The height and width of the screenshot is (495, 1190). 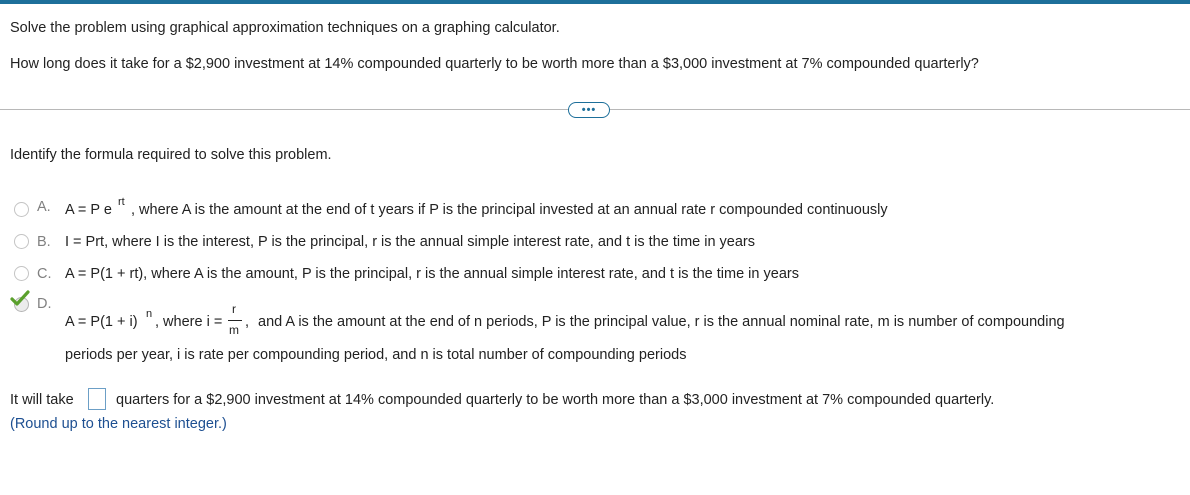 I want to click on radio-option-b, so click(x=21, y=241).